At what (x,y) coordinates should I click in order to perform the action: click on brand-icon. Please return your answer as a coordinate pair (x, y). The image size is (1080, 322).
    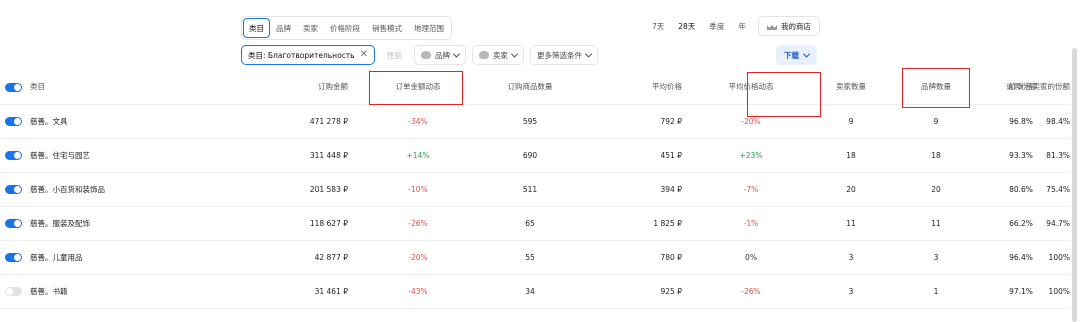
    Looking at the image, I should click on (425, 55).